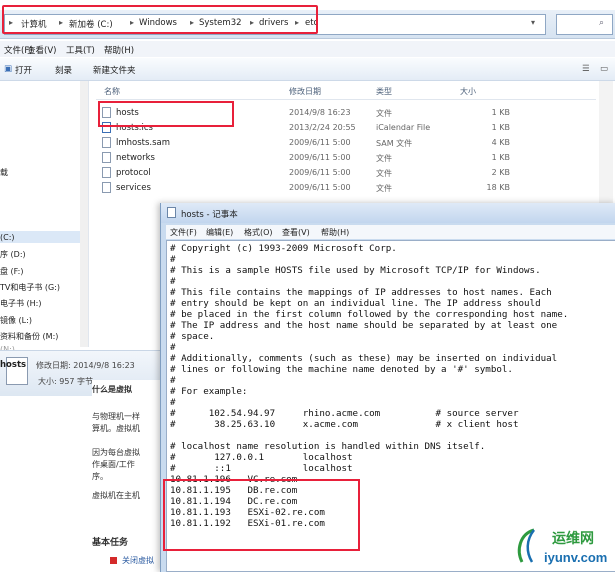 This screenshot has width=615, height=572. What do you see at coordinates (390, 232) in the screenshot?
I see `notepad-menu-bar: 文件(F) 编辑(E) 格式(O) 查看(V) 帮助(H)` at bounding box center [390, 232].